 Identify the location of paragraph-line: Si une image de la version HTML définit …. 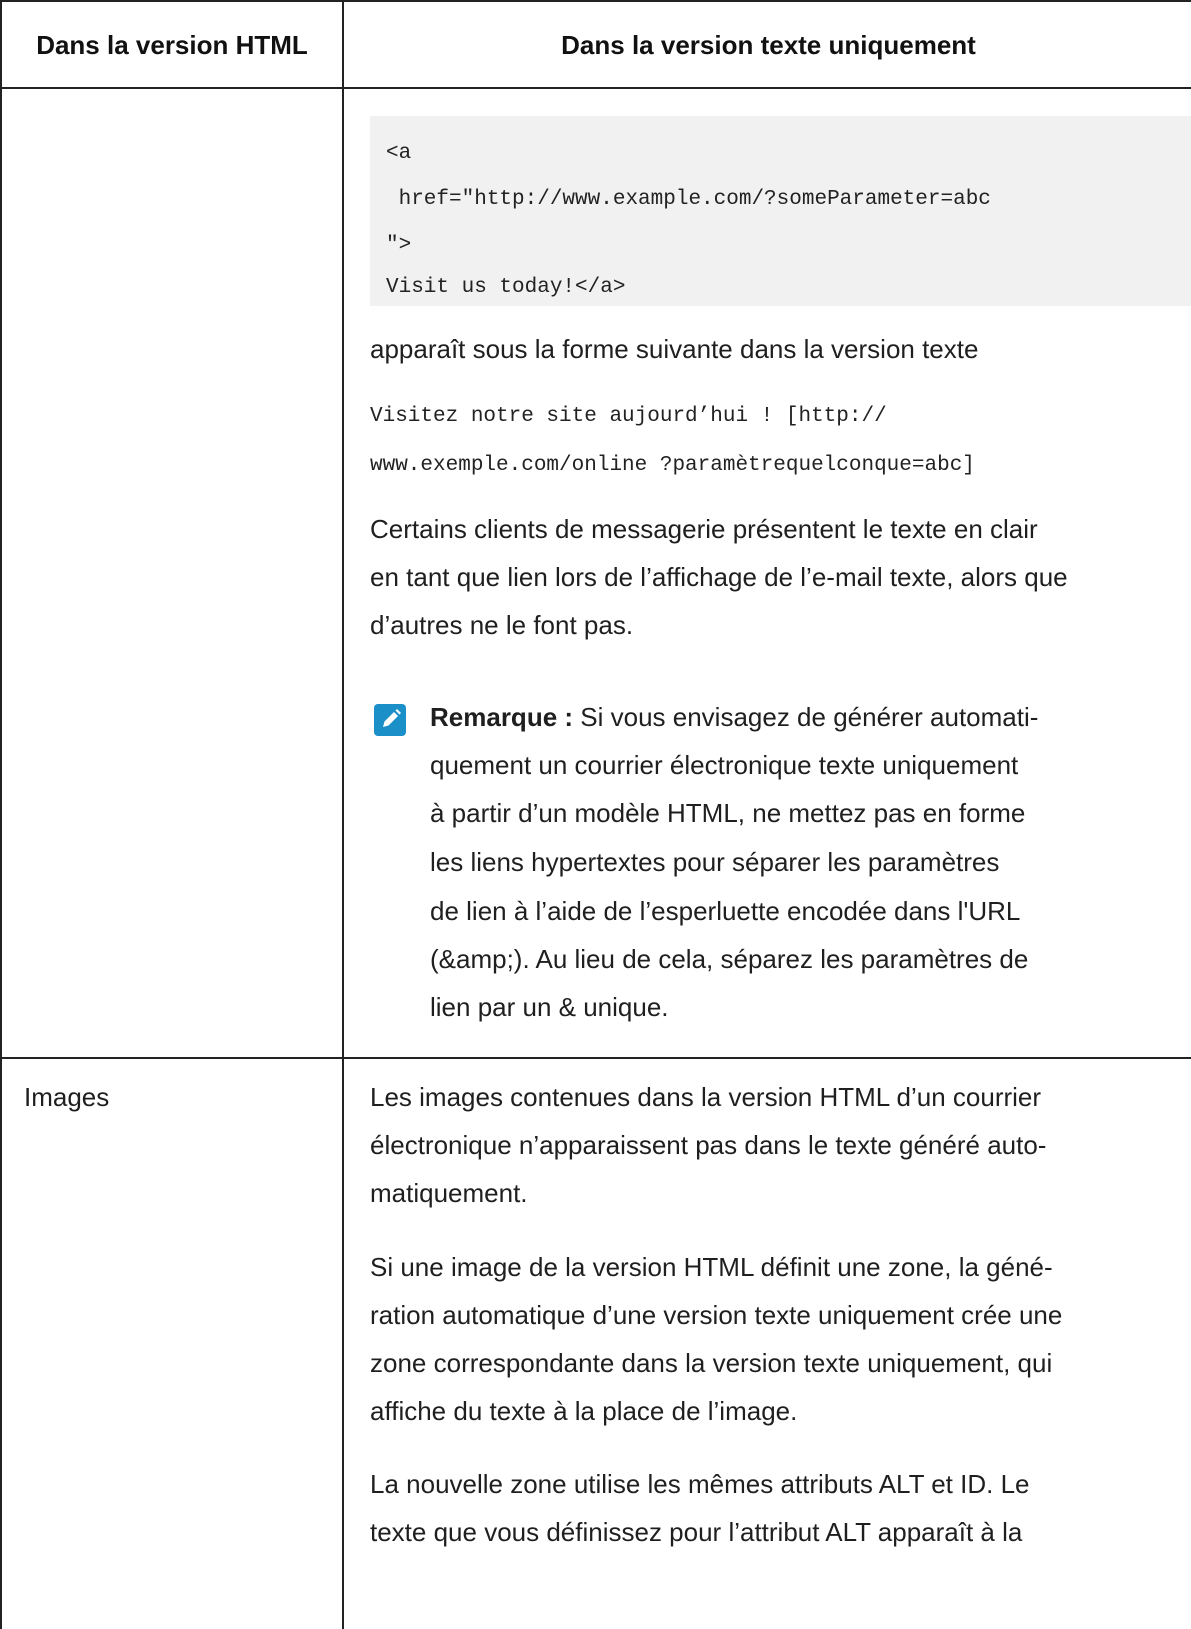
(711, 1267).